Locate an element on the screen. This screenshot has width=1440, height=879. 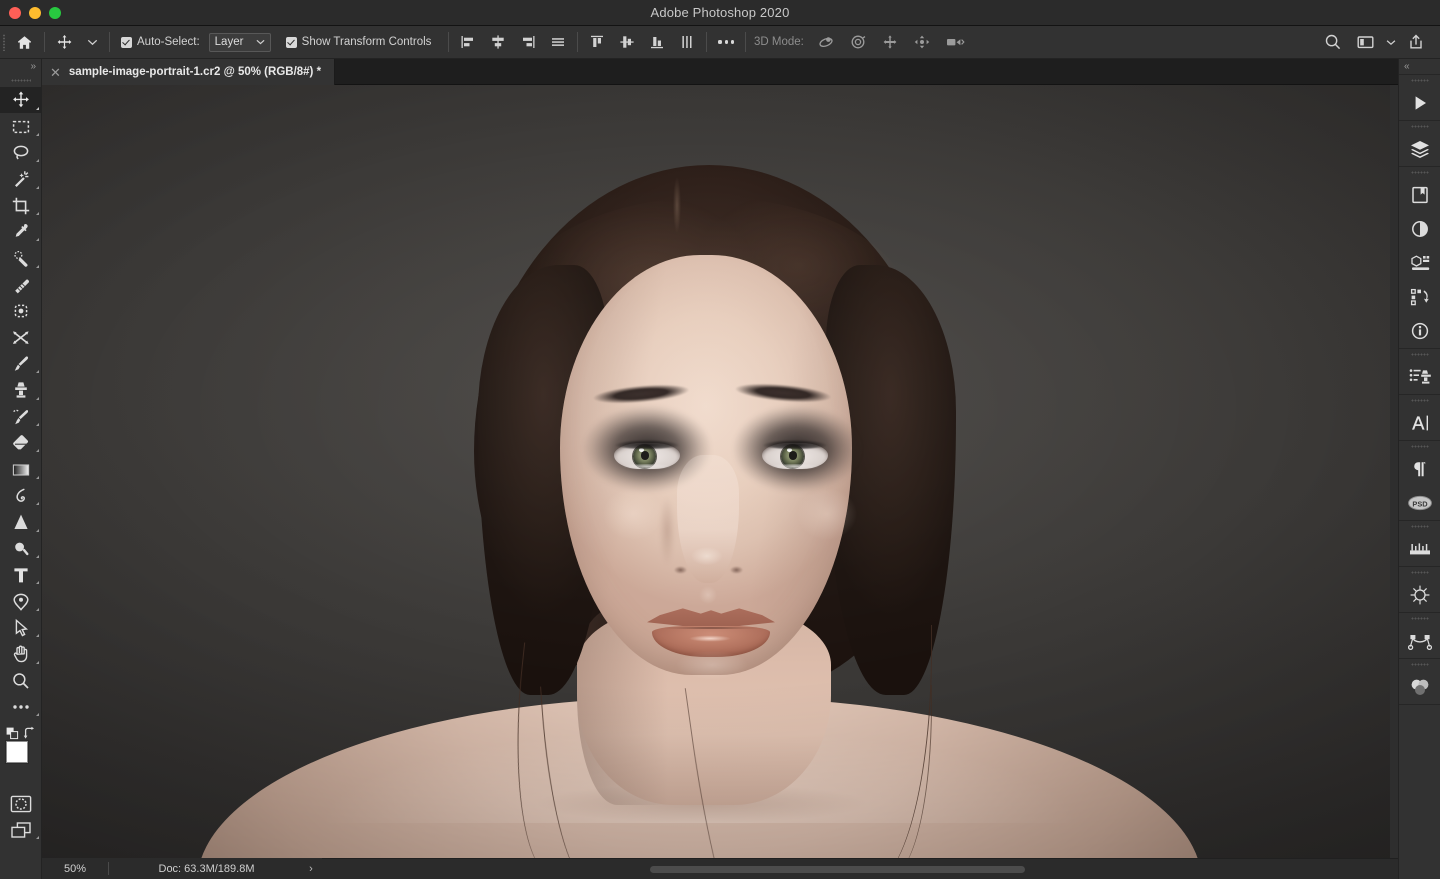
dock-group-paths is located at coordinates (1419, 635).